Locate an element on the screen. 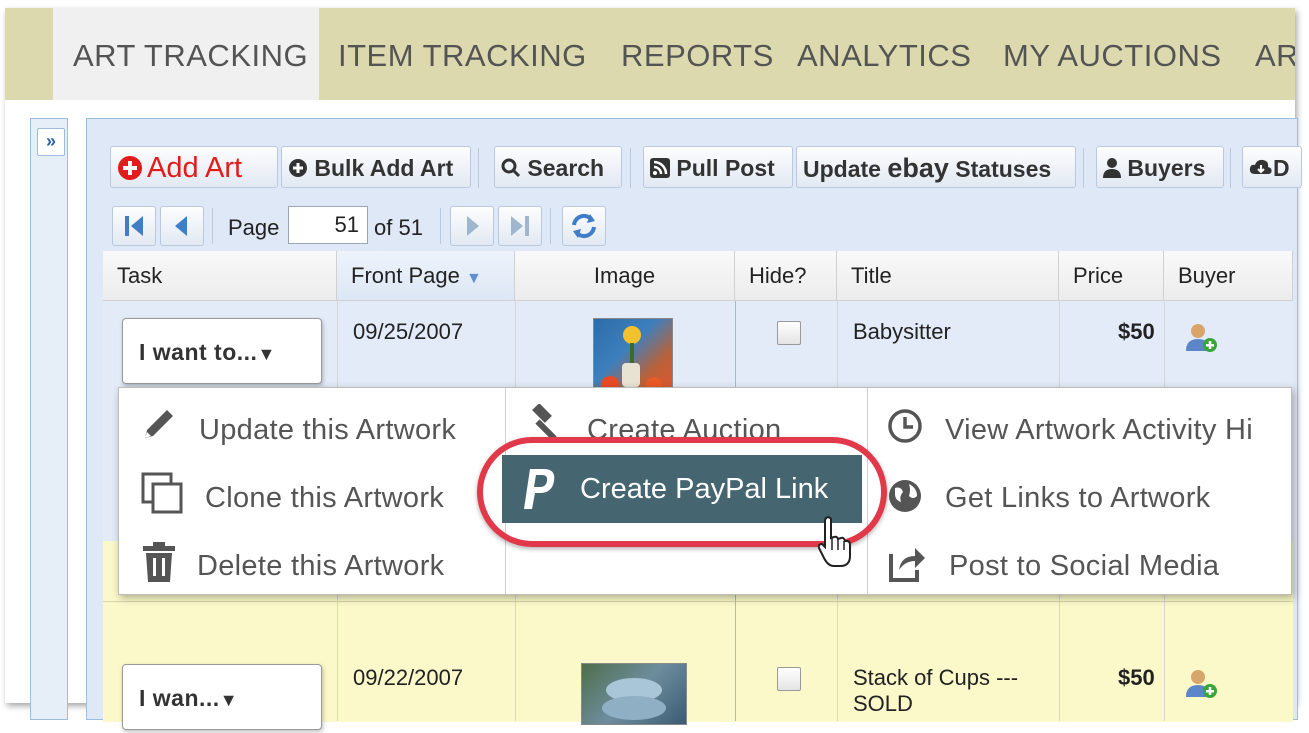 This screenshot has height=733, width=1309. last-page-icon is located at coordinates (520, 226).